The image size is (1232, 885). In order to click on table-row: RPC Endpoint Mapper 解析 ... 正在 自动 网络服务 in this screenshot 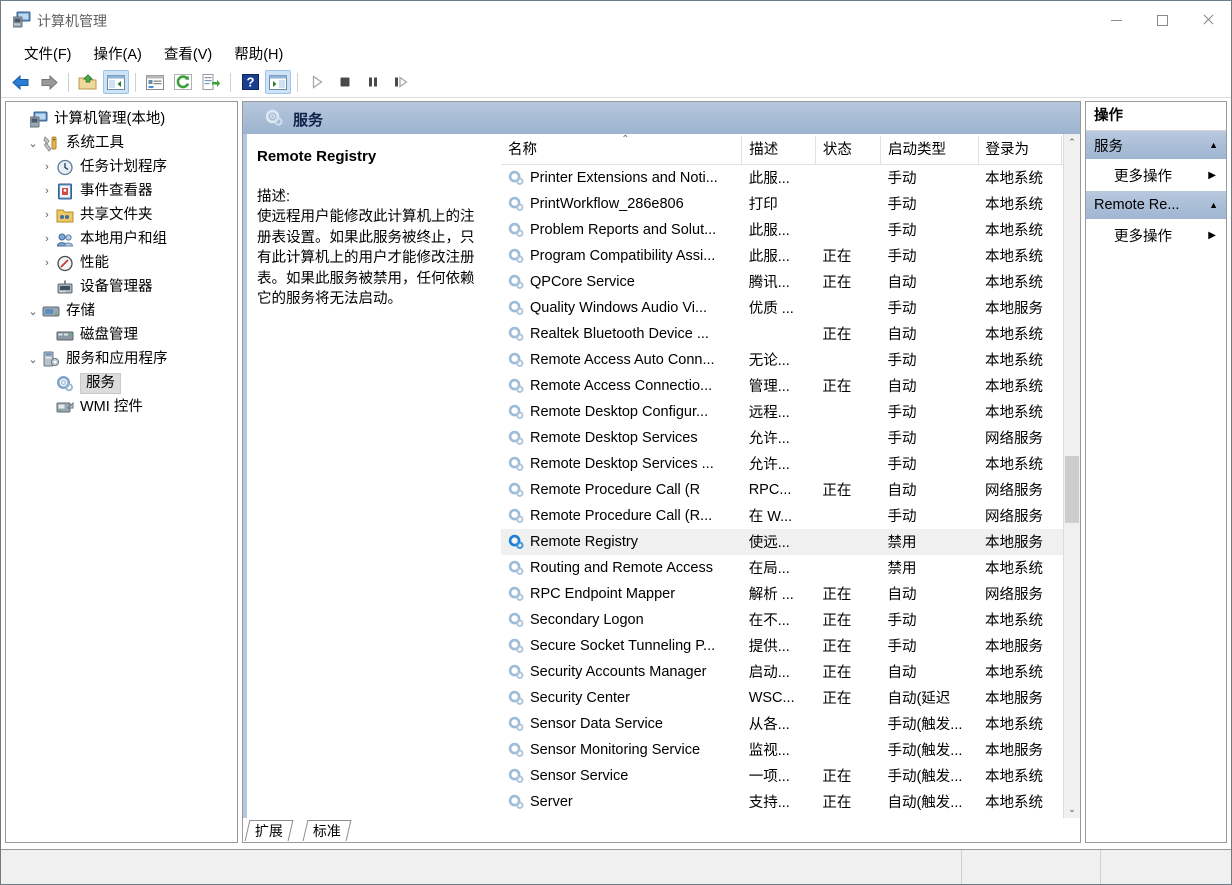, I will do `click(790, 594)`.